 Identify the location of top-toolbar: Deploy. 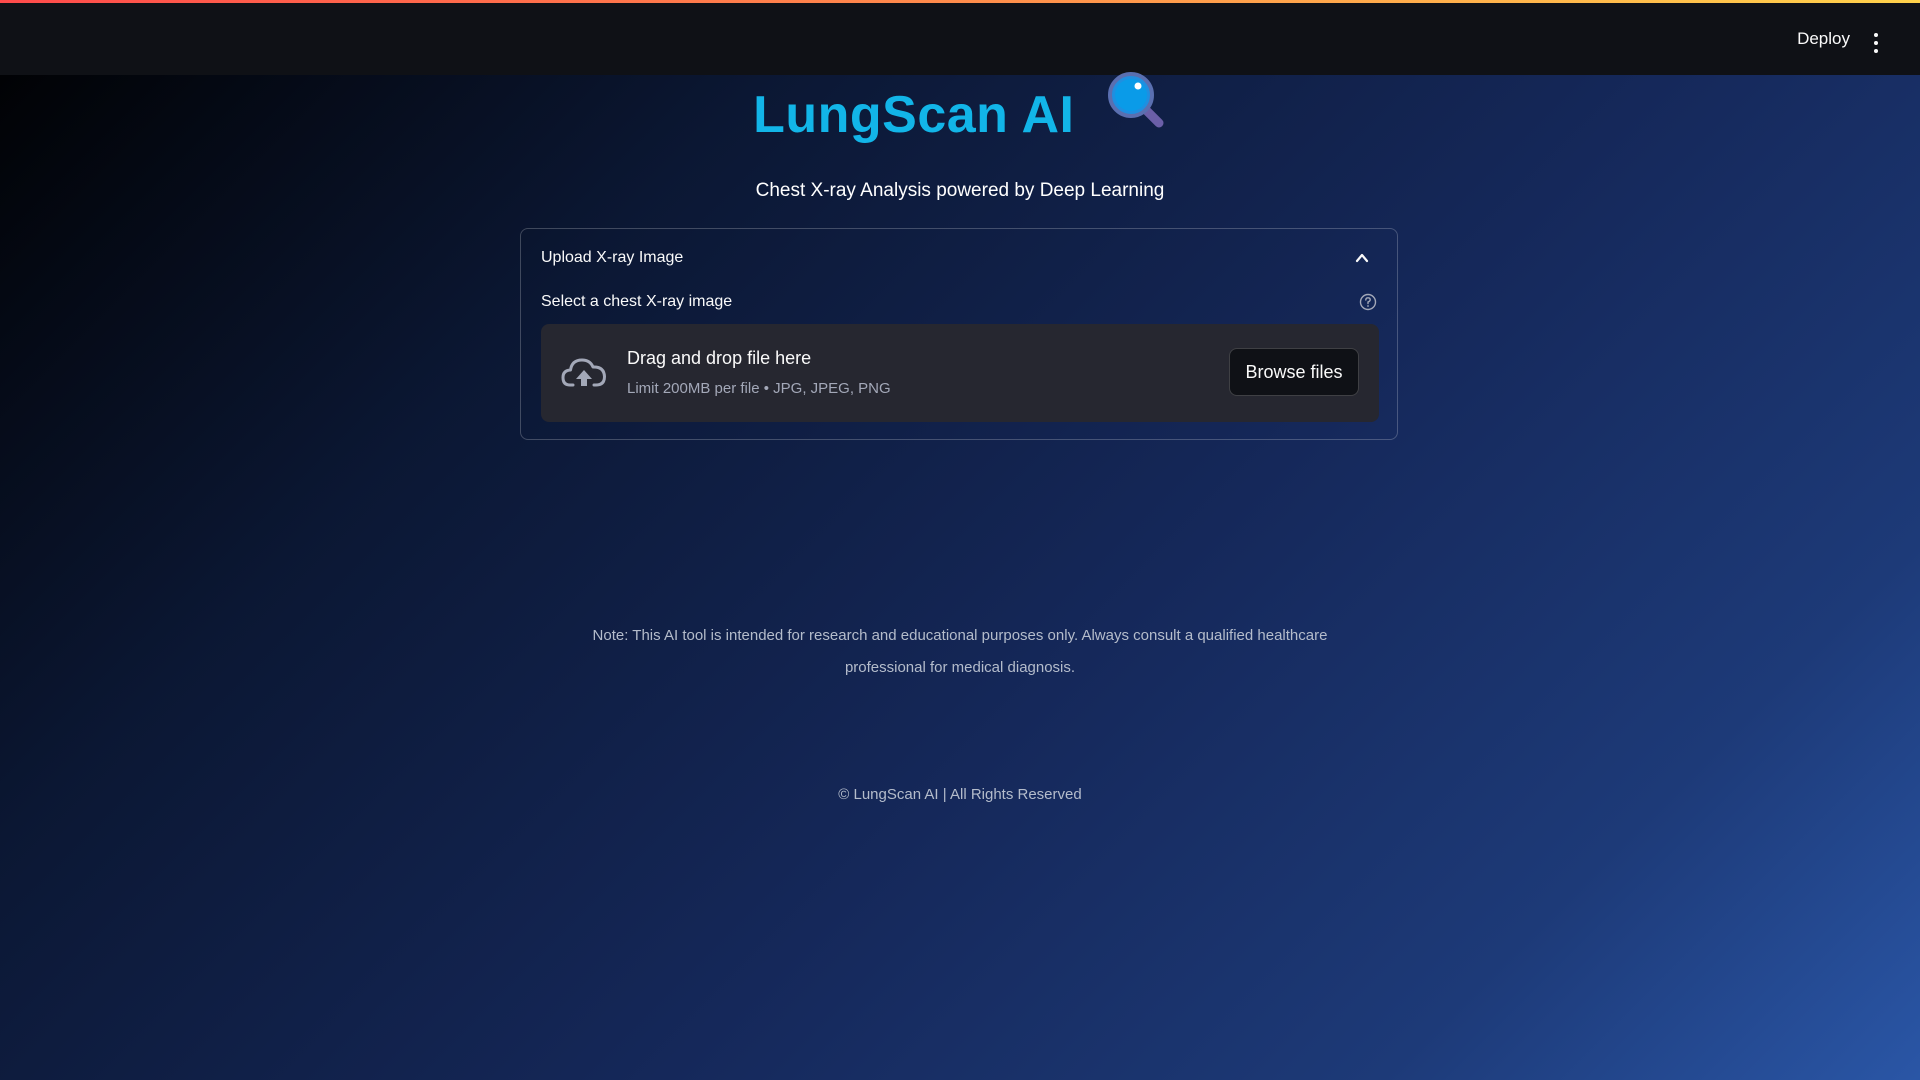
(960, 39).